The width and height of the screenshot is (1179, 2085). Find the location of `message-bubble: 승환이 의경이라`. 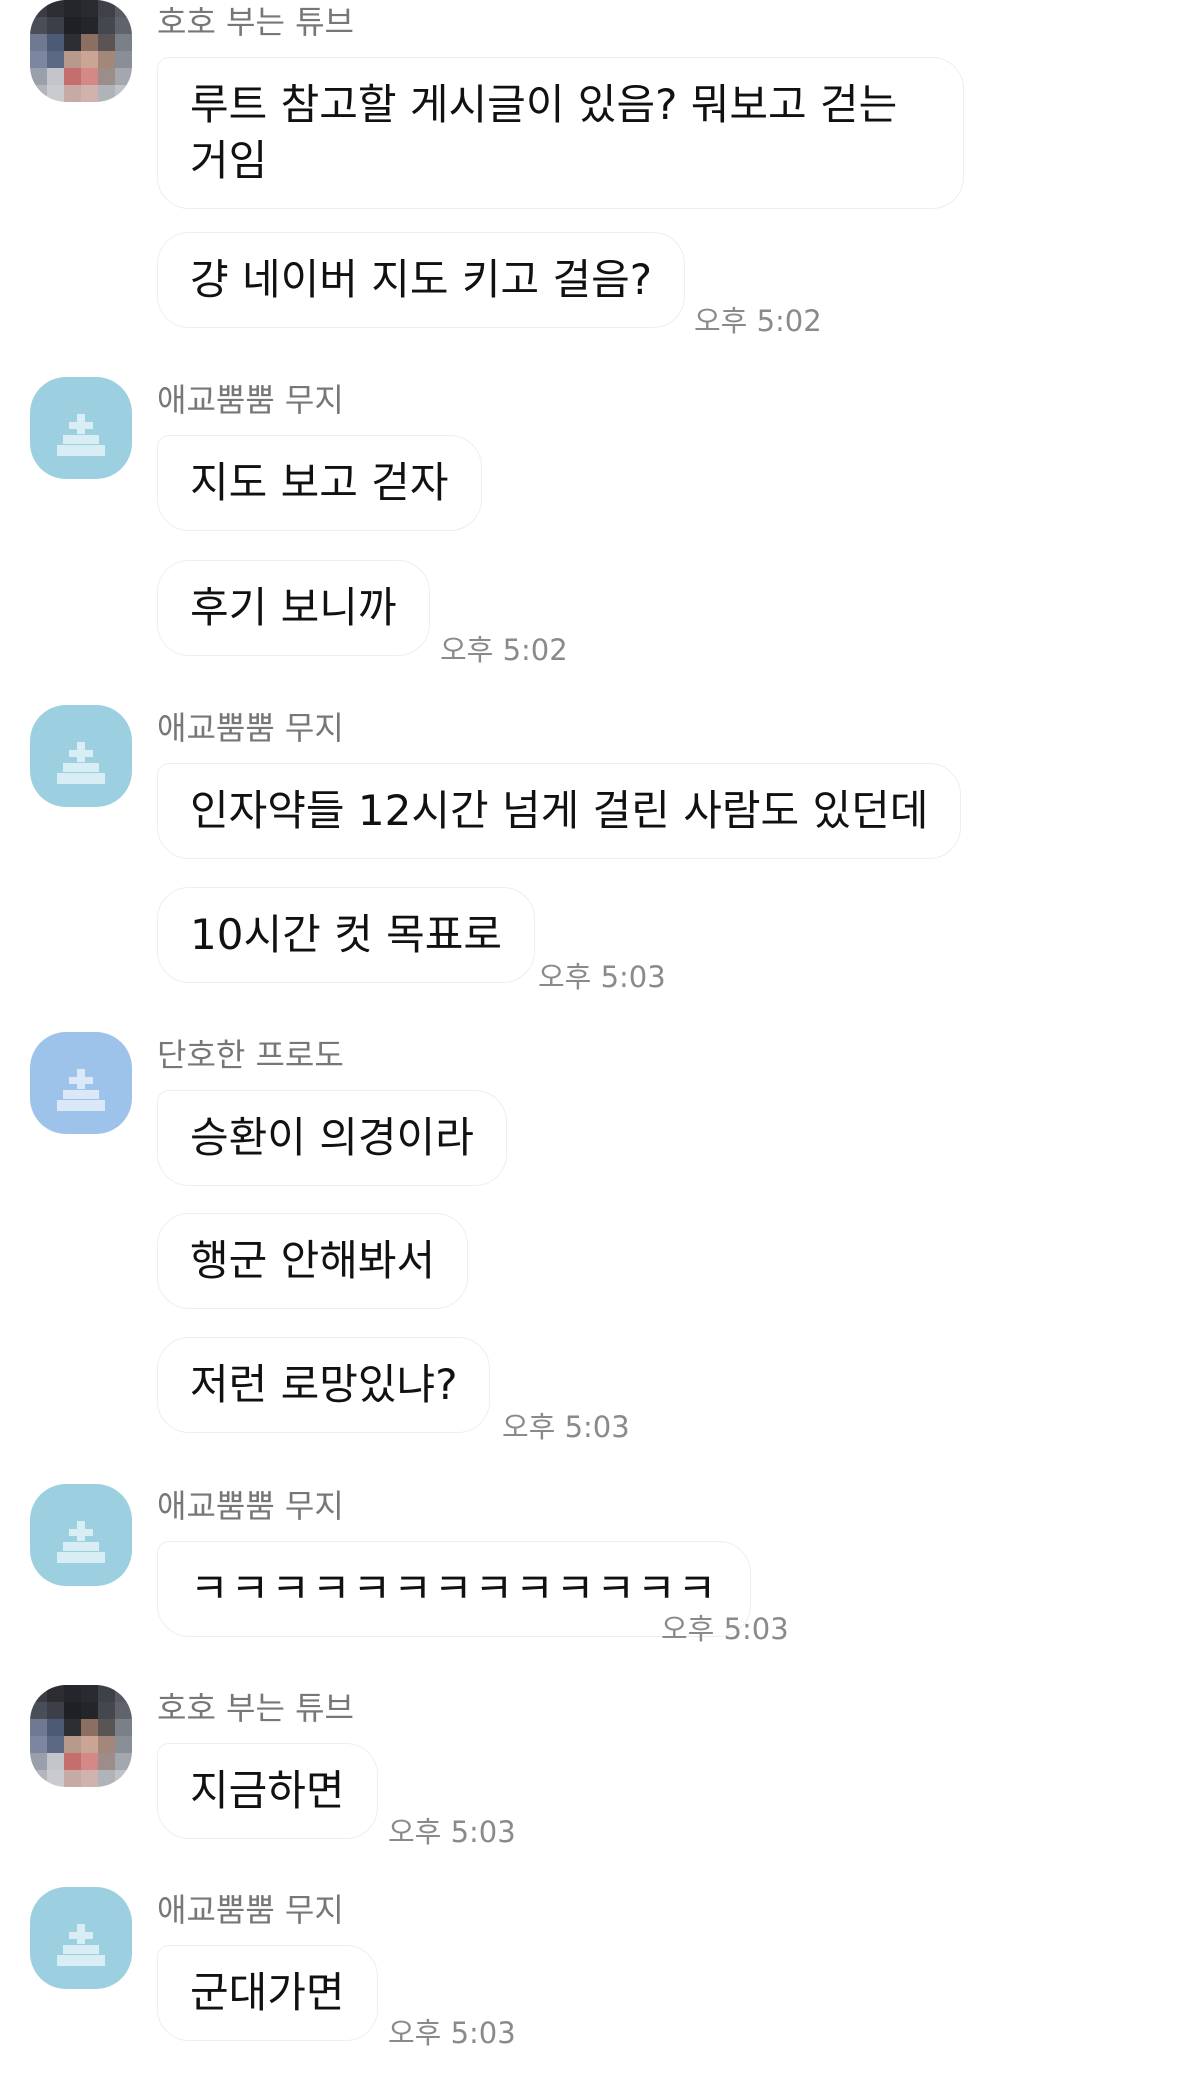

message-bubble: 승환이 의경이라 is located at coordinates (332, 1138).